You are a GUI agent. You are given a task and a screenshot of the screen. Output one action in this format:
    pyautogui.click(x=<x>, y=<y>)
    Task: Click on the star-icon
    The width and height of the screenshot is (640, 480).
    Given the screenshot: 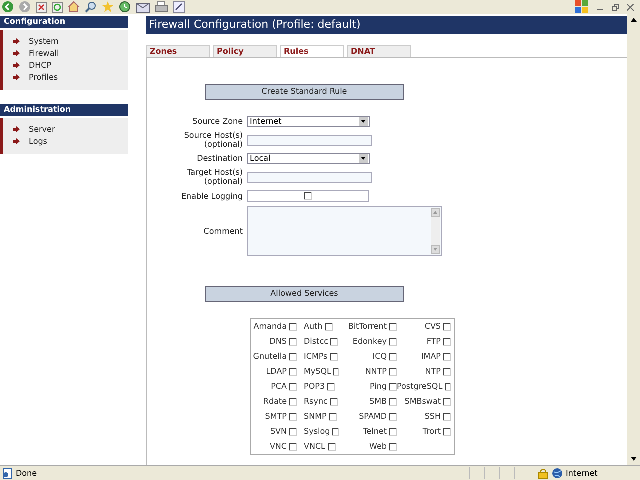 What is the action you would take?
    pyautogui.click(x=108, y=7)
    